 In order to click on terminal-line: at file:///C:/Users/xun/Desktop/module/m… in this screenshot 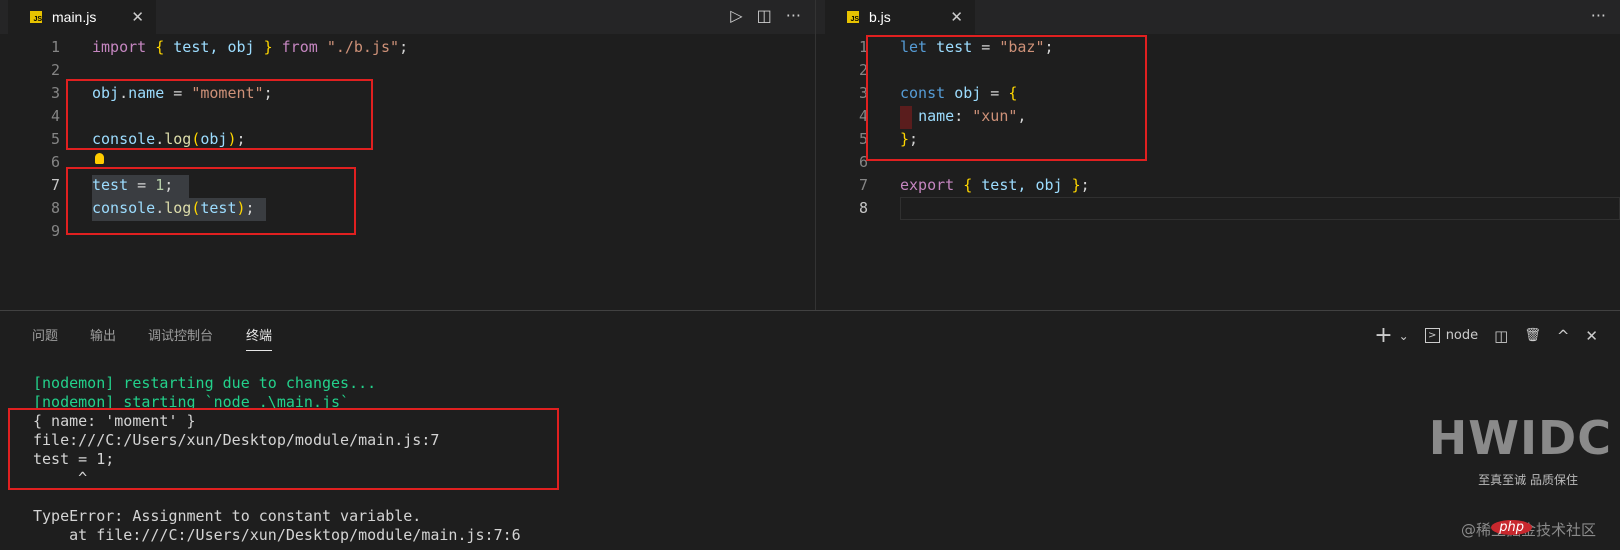, I will do `click(277, 535)`.